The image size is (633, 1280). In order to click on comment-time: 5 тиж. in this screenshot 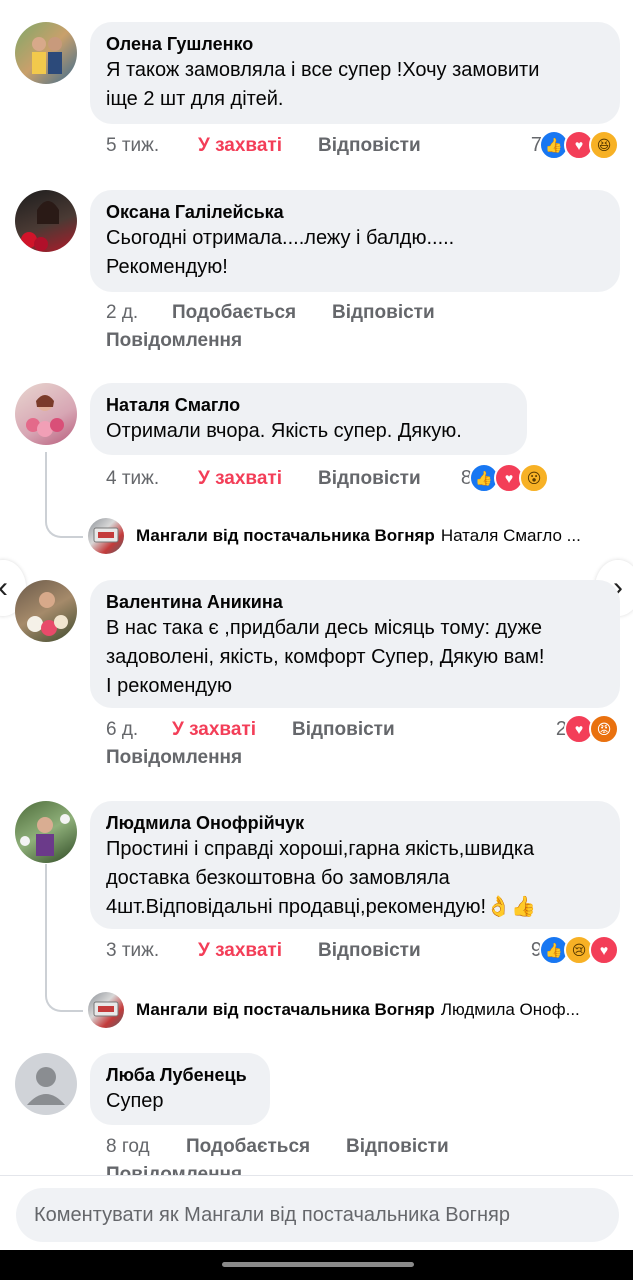, I will do `click(152, 146)`.